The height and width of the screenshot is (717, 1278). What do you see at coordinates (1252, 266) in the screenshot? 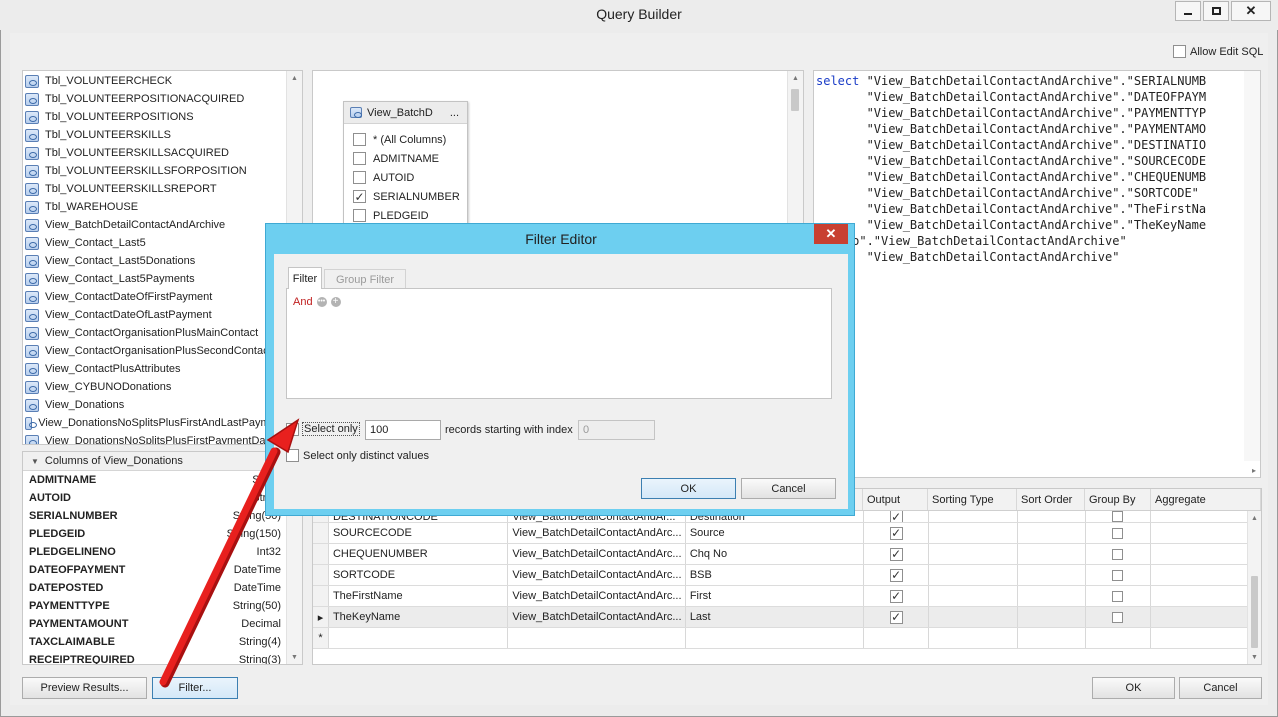
I see `sql-scrollbar` at bounding box center [1252, 266].